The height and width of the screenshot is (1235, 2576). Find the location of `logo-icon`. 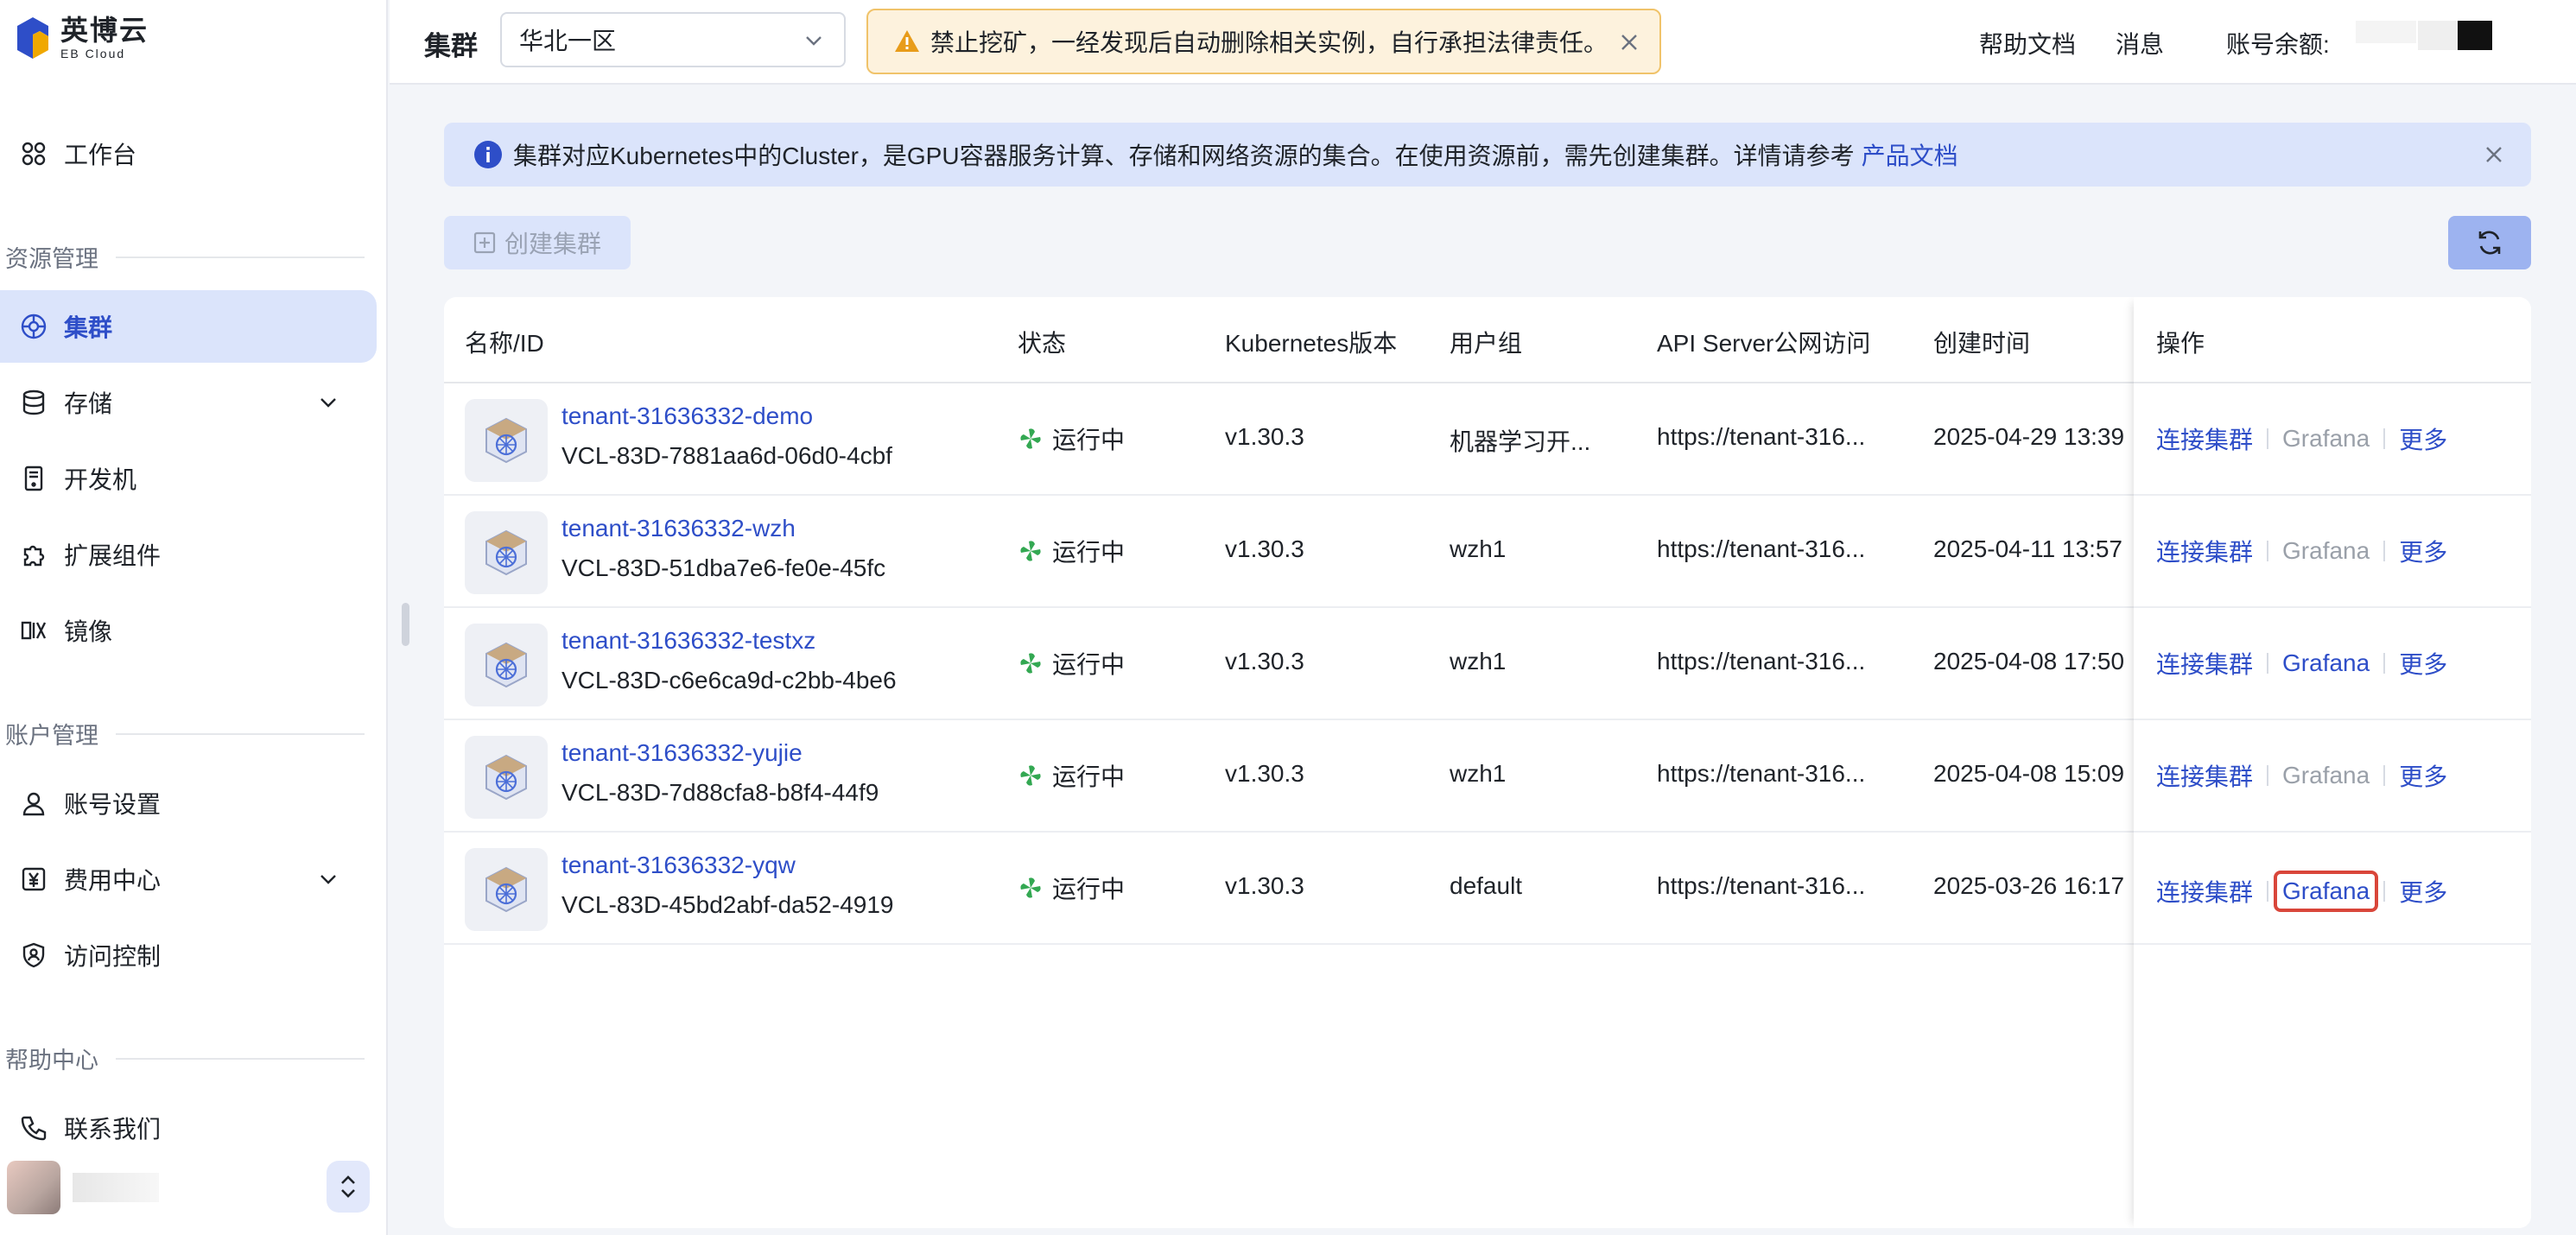

logo-icon is located at coordinates (33, 38).